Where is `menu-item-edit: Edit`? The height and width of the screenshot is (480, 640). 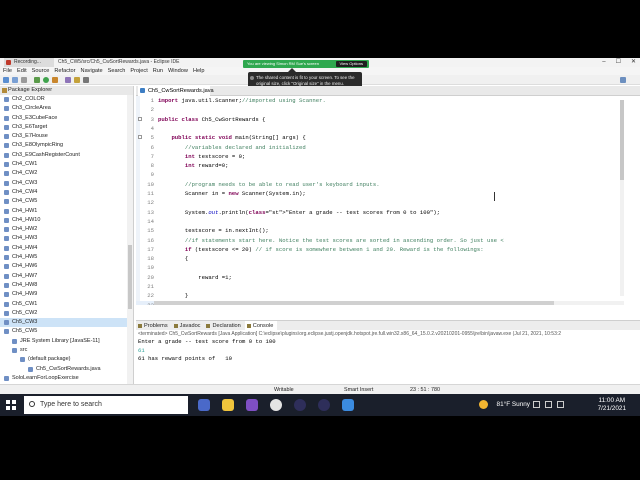
menu-item-edit: Edit is located at coordinates (22, 71).